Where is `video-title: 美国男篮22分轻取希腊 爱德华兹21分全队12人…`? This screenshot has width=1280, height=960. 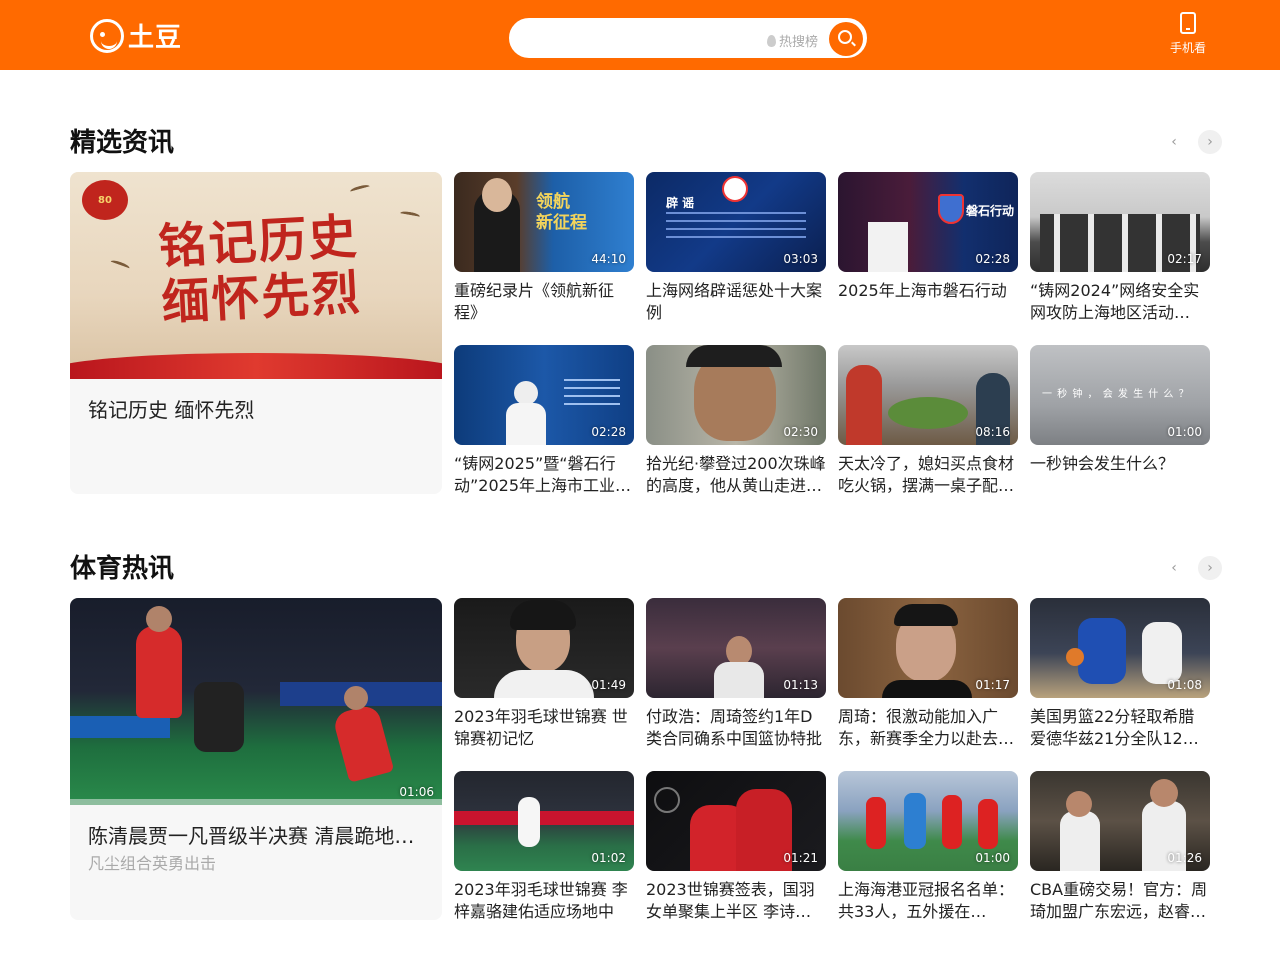 video-title: 美国男篮22分轻取希腊 爱德华兹21分全队12人… is located at coordinates (1112, 727).